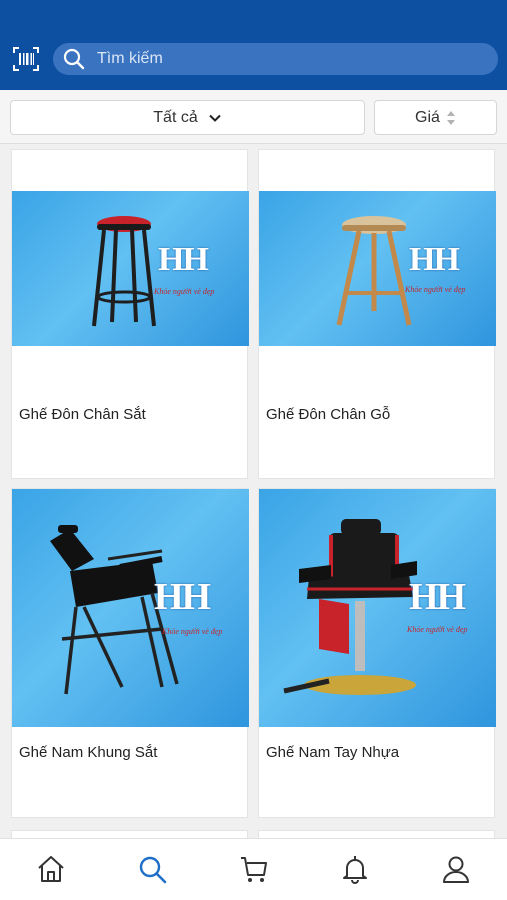  I want to click on search-input, so click(287, 59).